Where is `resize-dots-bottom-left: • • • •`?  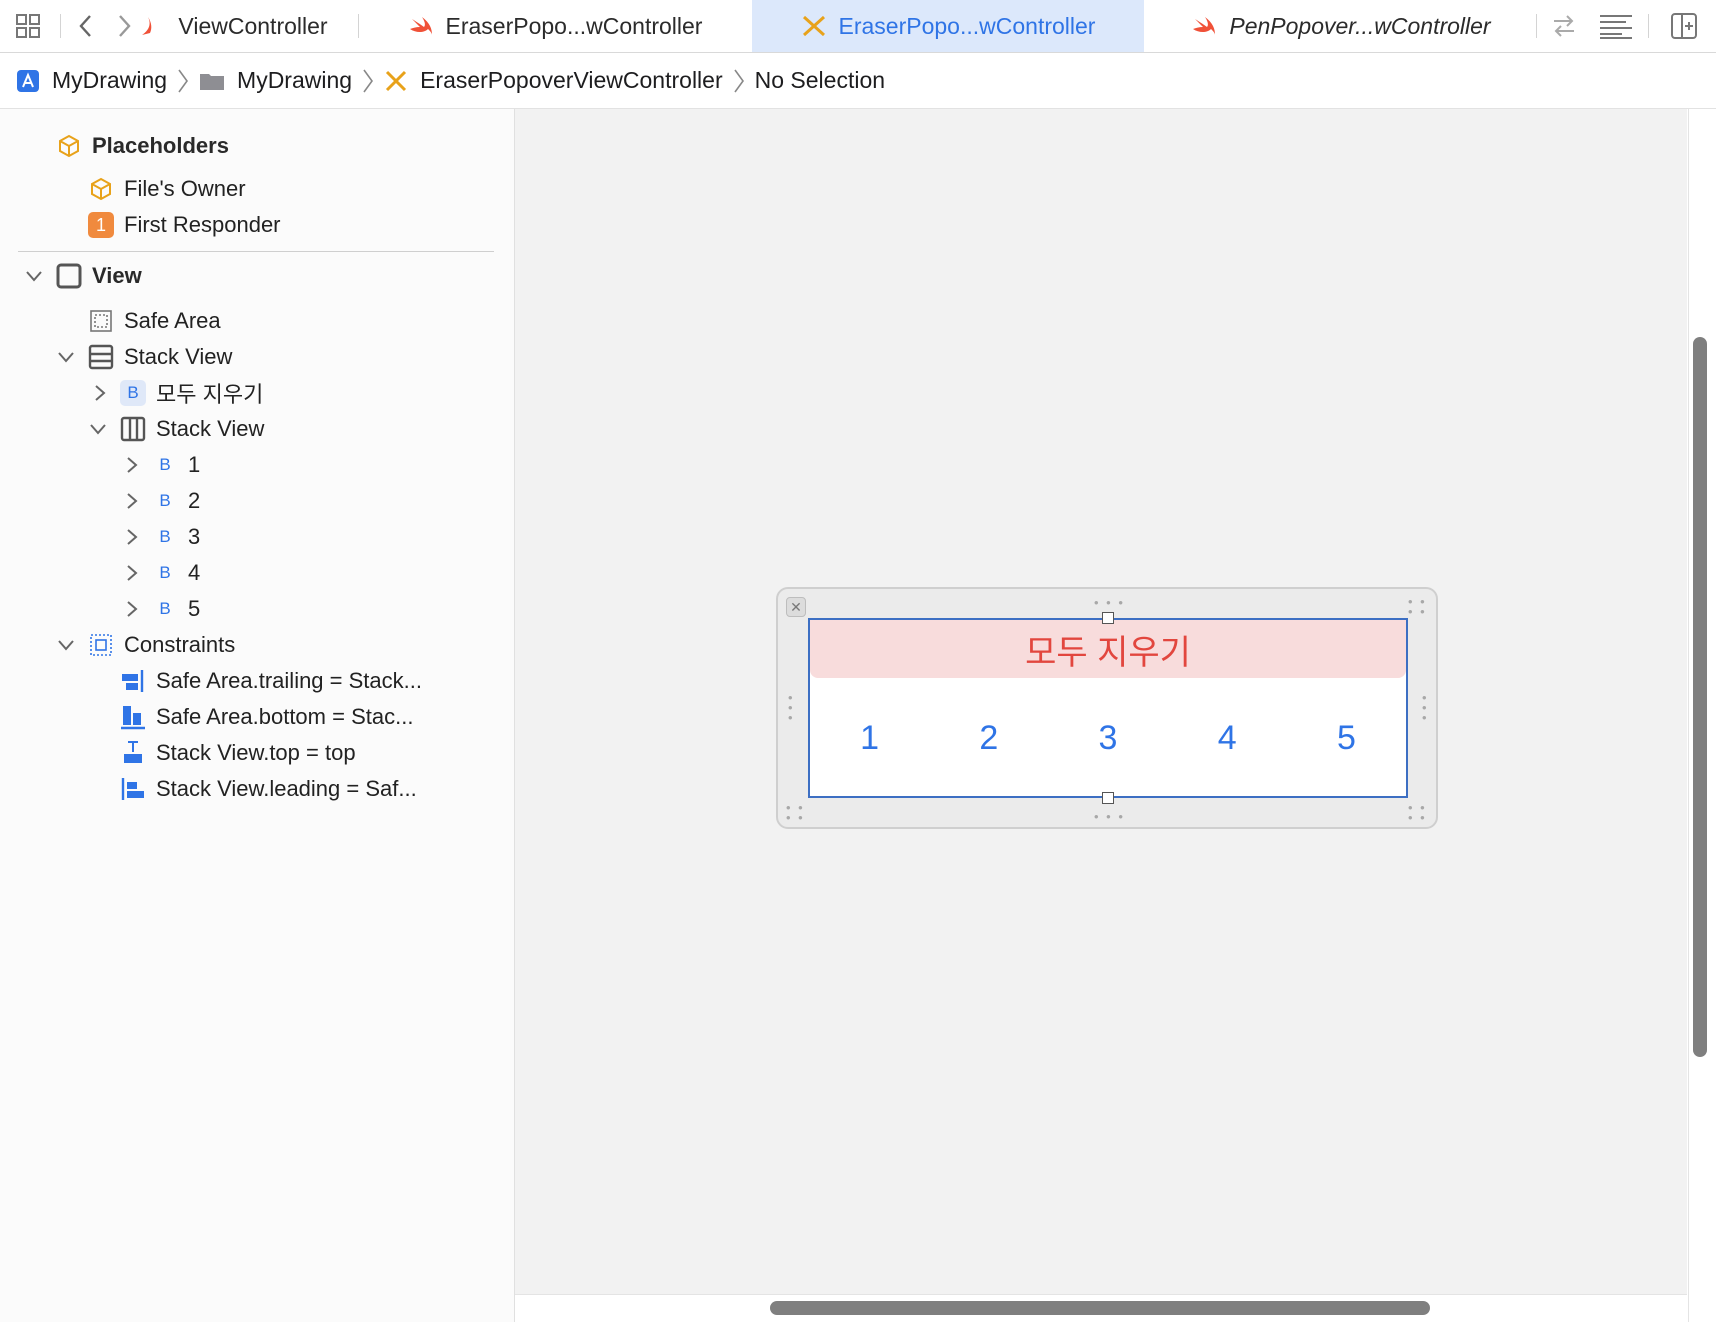 resize-dots-bottom-left: • • • • is located at coordinates (795, 812).